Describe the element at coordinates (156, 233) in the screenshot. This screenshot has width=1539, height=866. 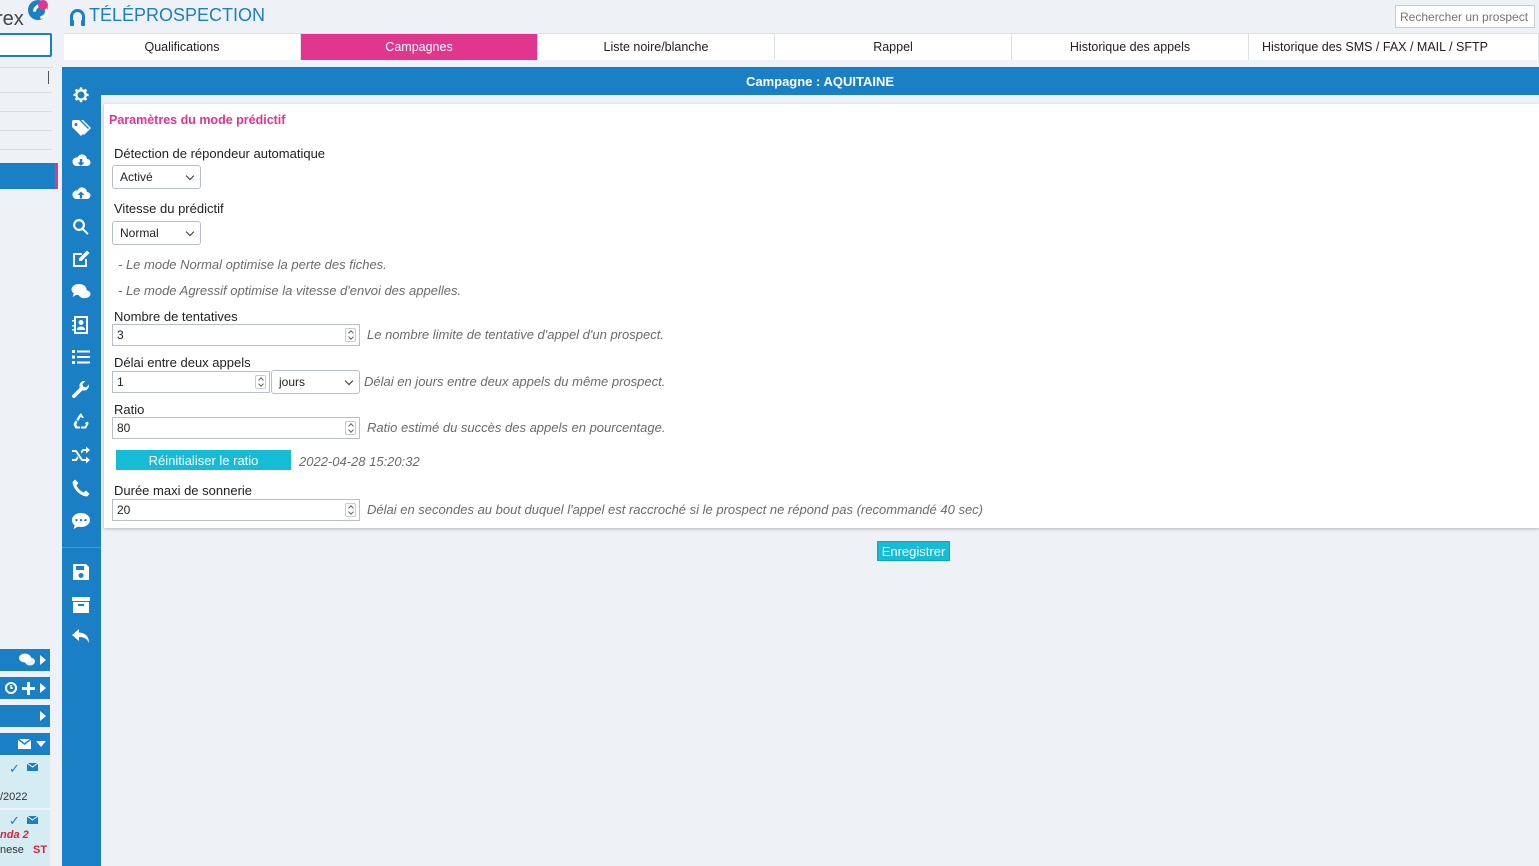
I see `speed-select: Normal` at that location.